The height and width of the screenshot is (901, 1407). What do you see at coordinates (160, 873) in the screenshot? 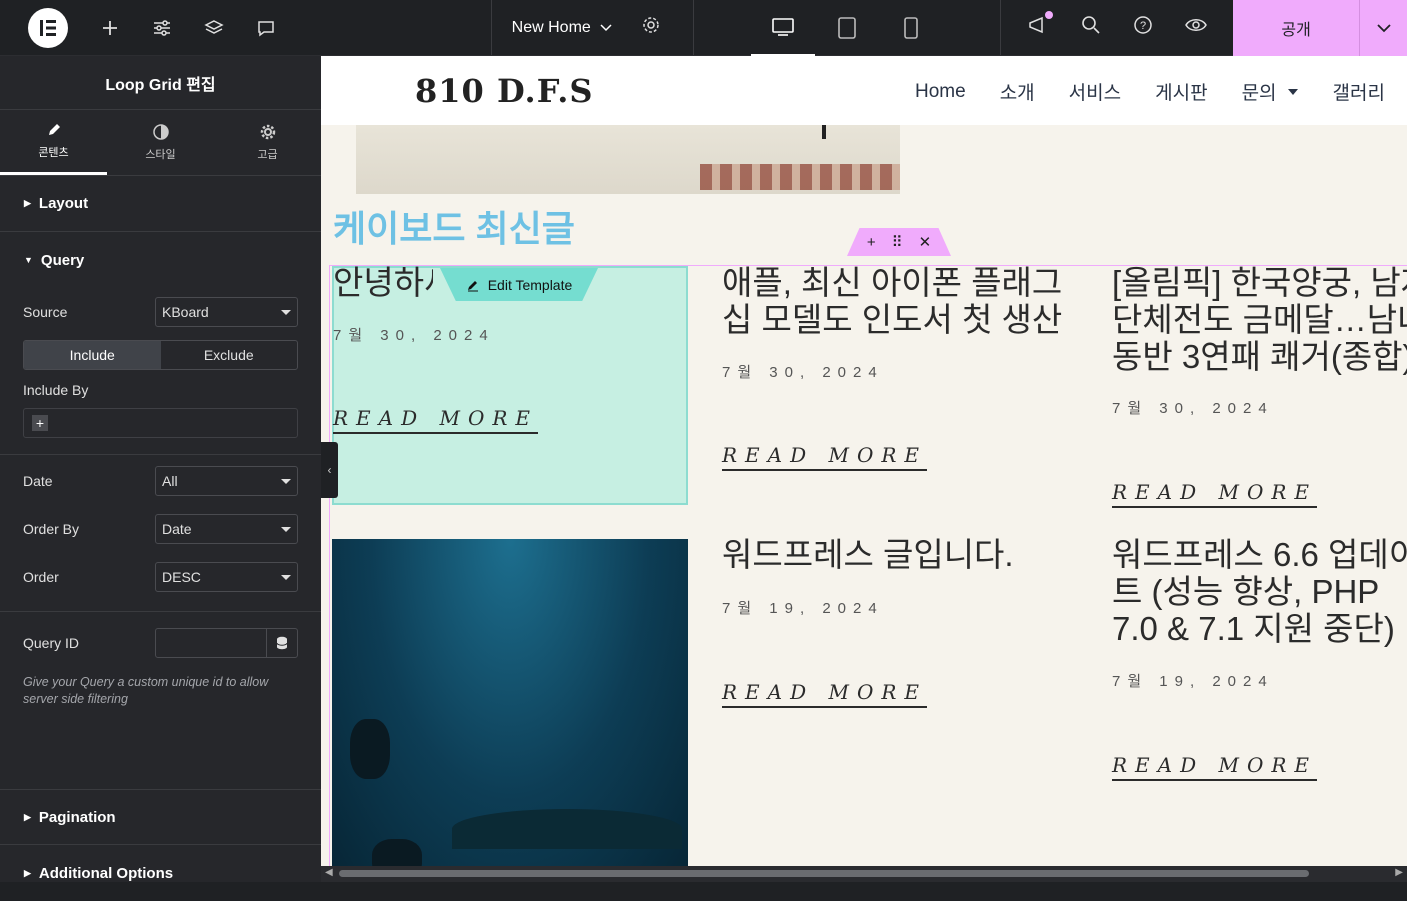
I see `section-additional-options: ▶ Additional Options` at bounding box center [160, 873].